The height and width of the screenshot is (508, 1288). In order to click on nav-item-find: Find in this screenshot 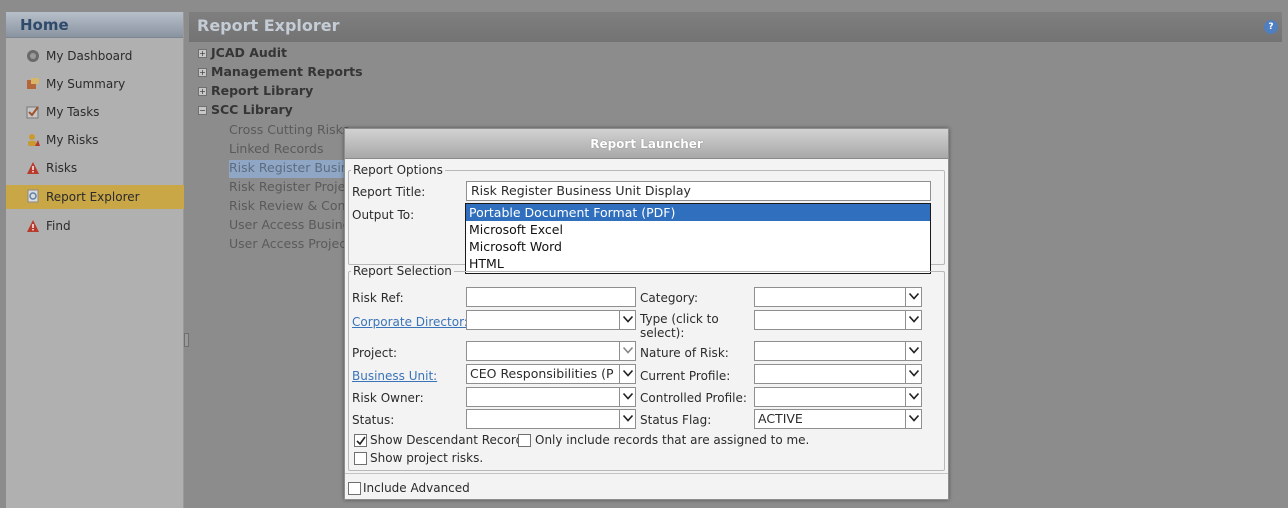, I will do `click(95, 226)`.